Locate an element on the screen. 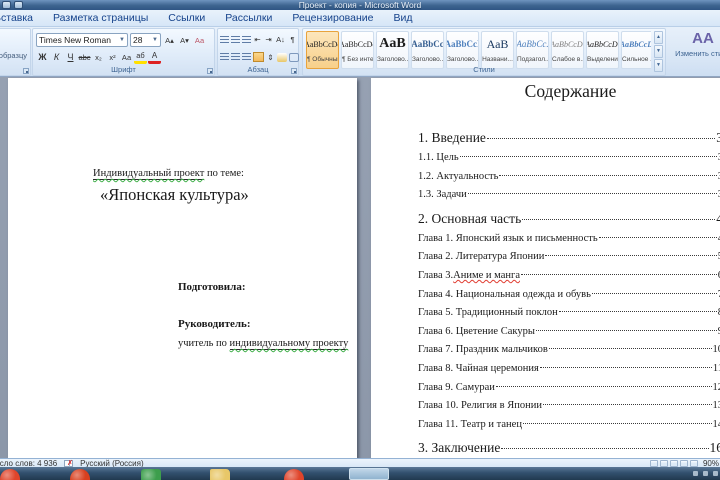 The width and height of the screenshot is (720, 480). style-preview: AaBbCc. is located at coordinates (532, 44).